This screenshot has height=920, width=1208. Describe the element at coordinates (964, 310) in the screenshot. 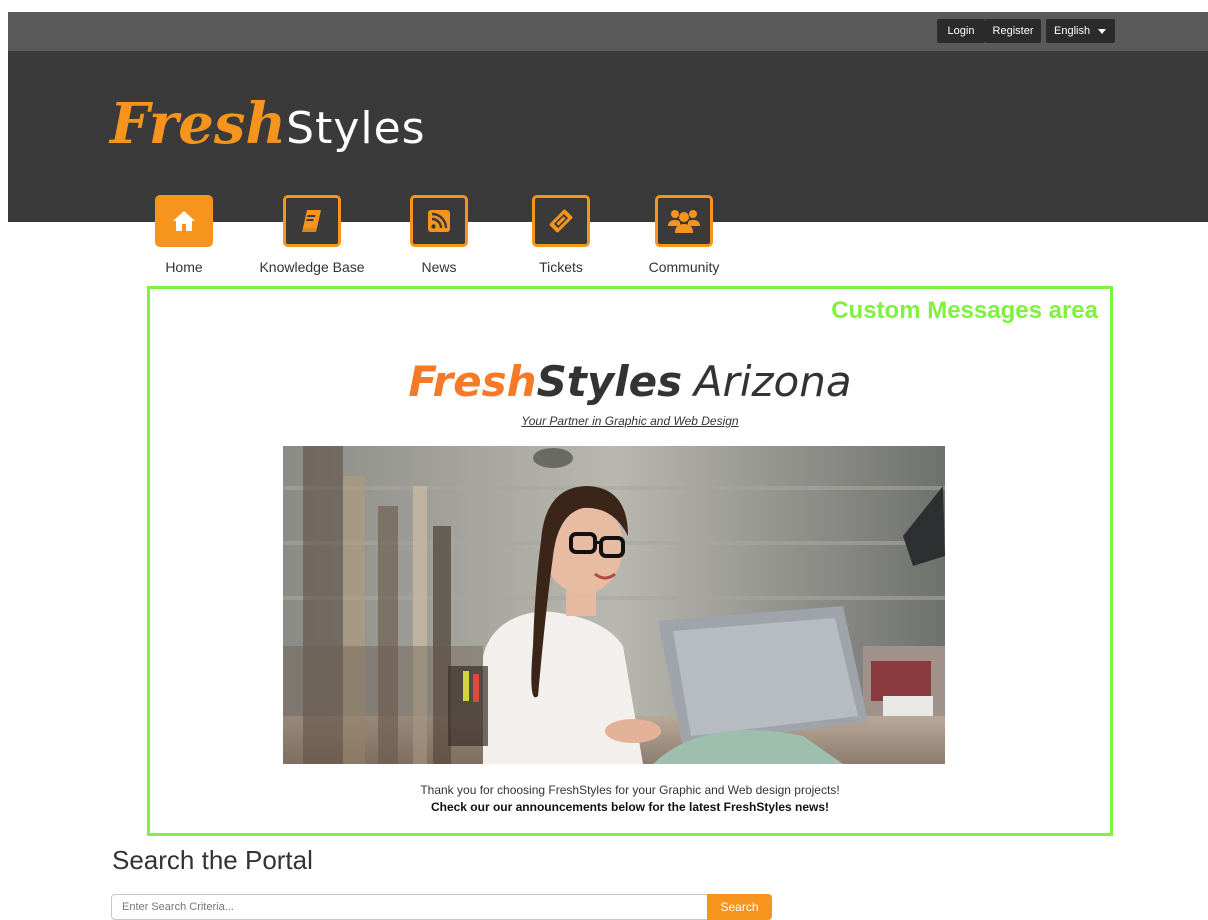

I see `custom-messages-label: Custom Messages area` at that location.